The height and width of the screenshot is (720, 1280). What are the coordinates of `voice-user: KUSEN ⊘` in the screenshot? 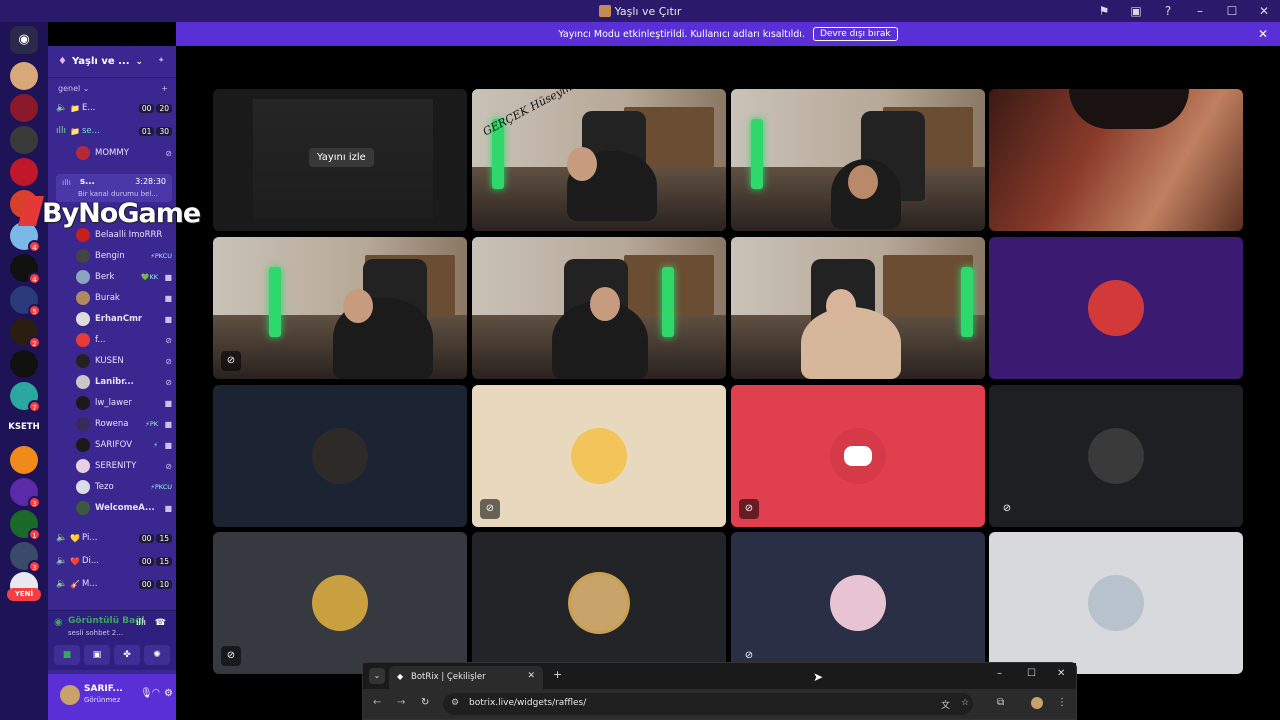 It's located at (124, 361).